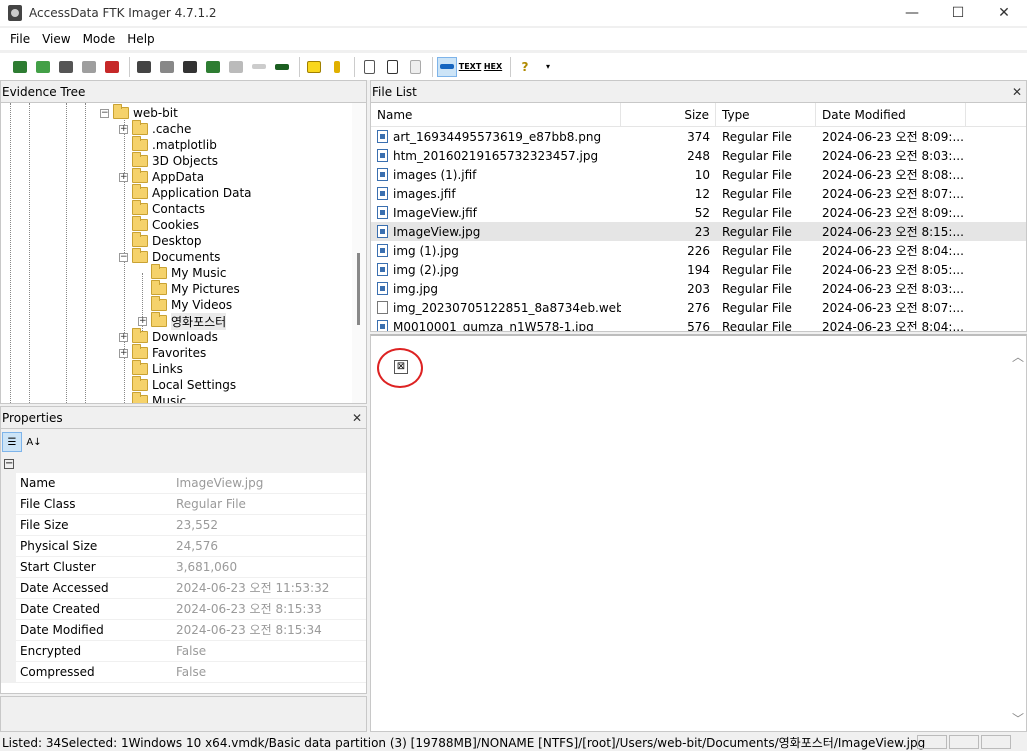  I want to click on tree-node: My Pictures, so click(195, 288).